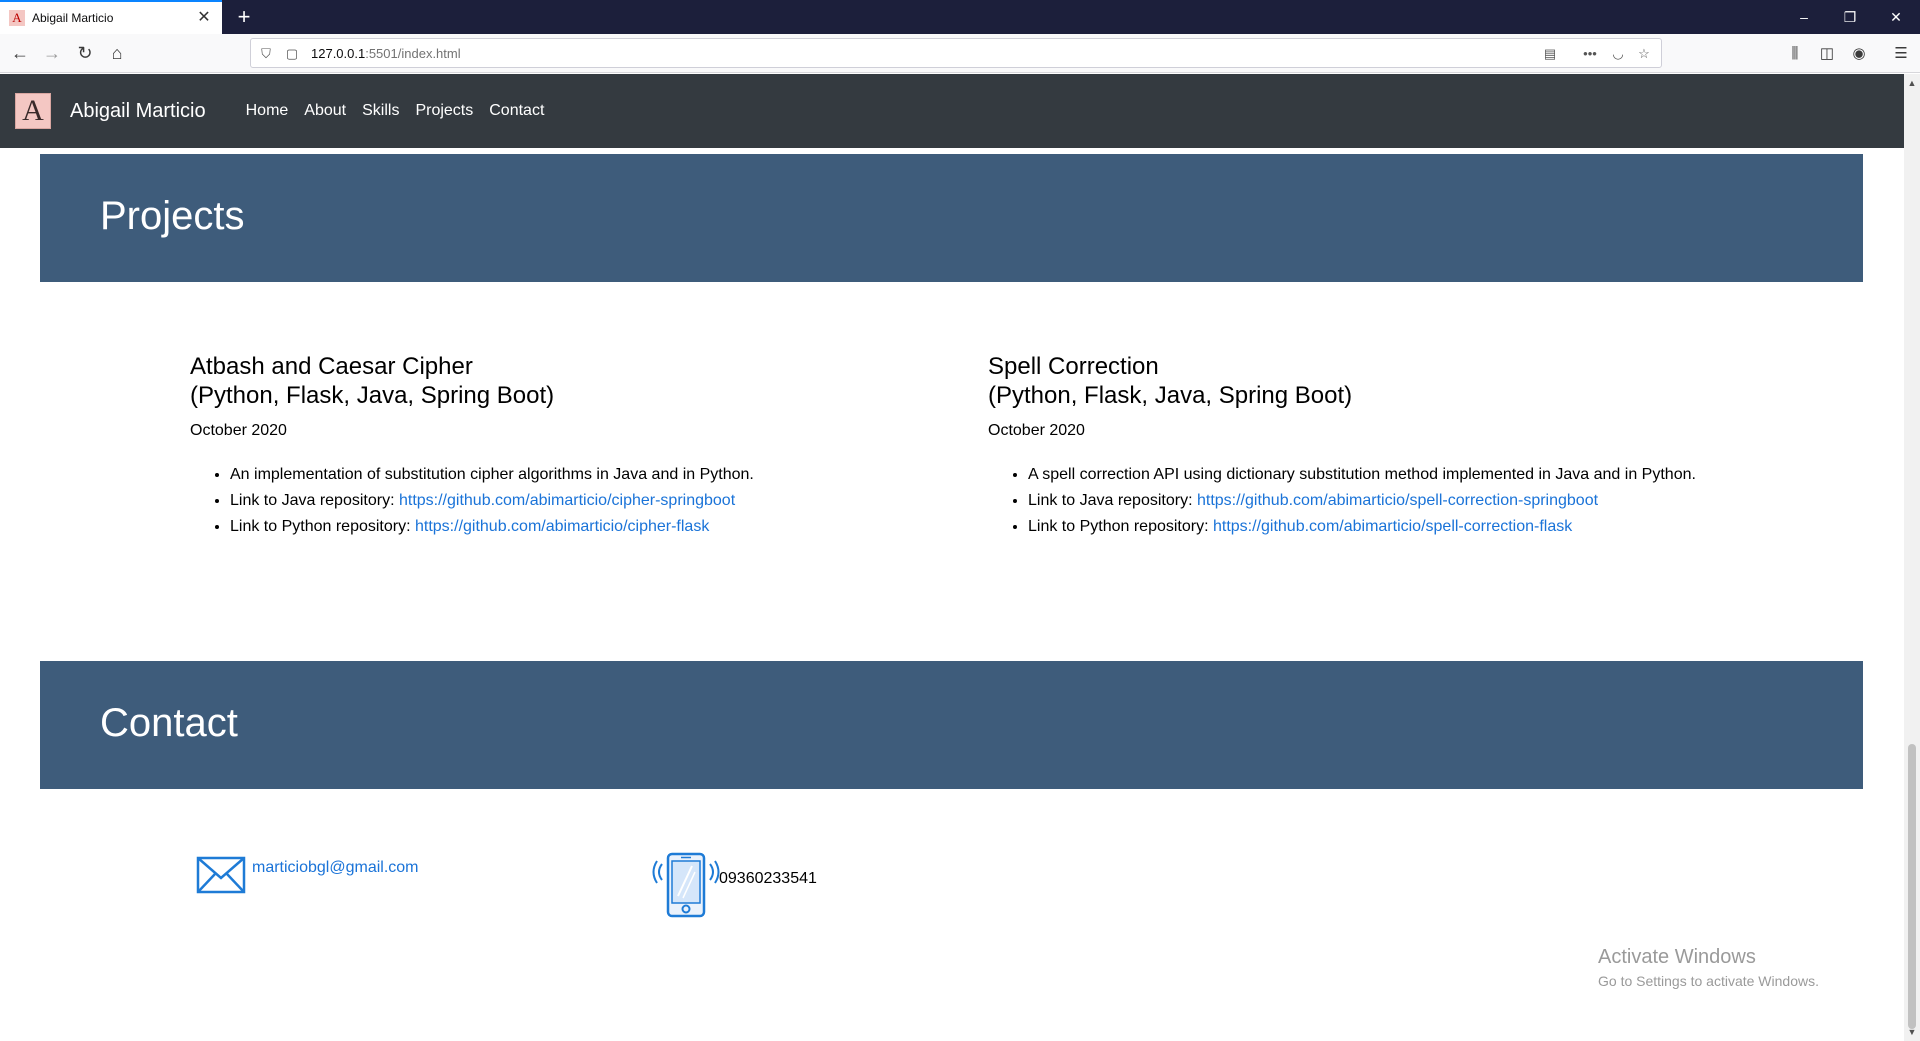 This screenshot has height=1041, width=1920. Describe the element at coordinates (1912, 1032) in the screenshot. I see `scroll-down-icon: ▼` at that location.